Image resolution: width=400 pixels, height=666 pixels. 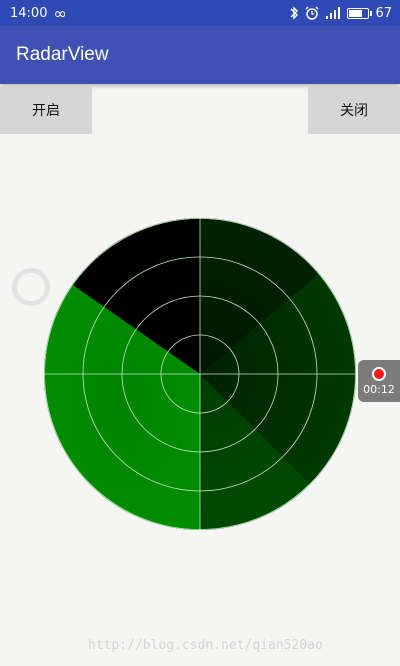 What do you see at coordinates (355, 13) in the screenshot?
I see `battery-fill` at bounding box center [355, 13].